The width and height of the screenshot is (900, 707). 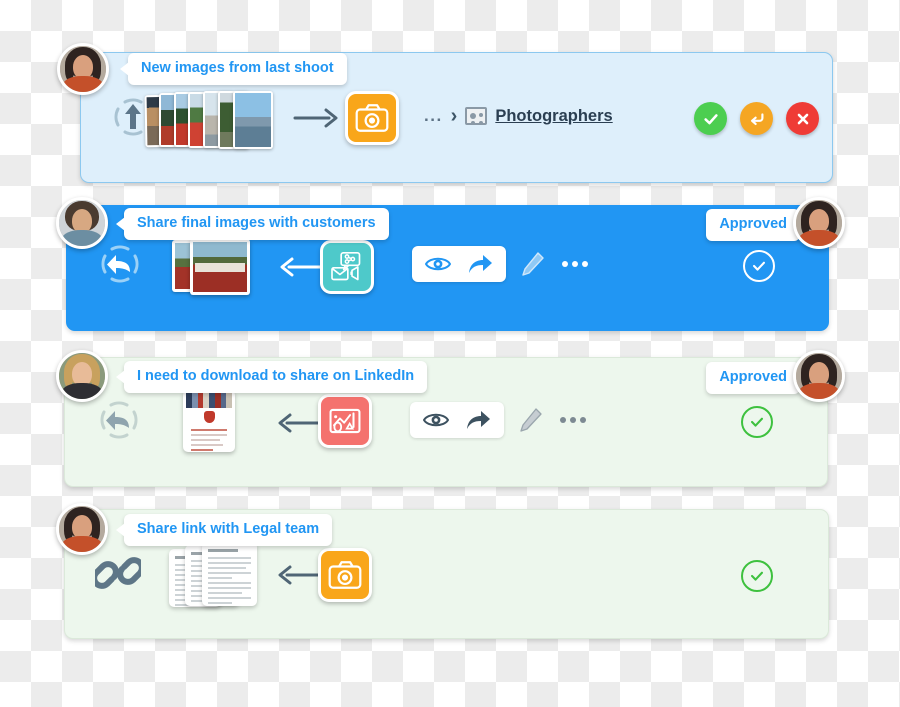 What do you see at coordinates (229, 574) in the screenshot?
I see `document-page` at bounding box center [229, 574].